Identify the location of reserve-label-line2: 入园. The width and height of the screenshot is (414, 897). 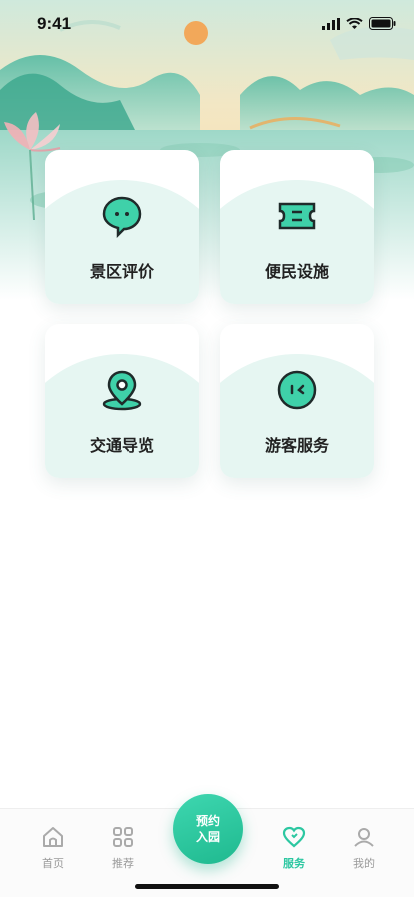
(207, 837).